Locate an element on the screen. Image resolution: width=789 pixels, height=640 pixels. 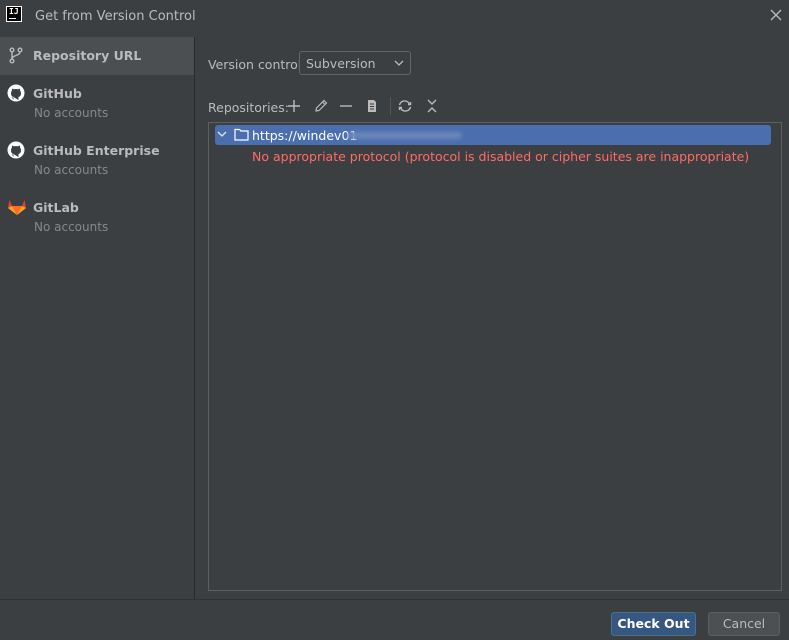
copy-icon is located at coordinates (372, 106).